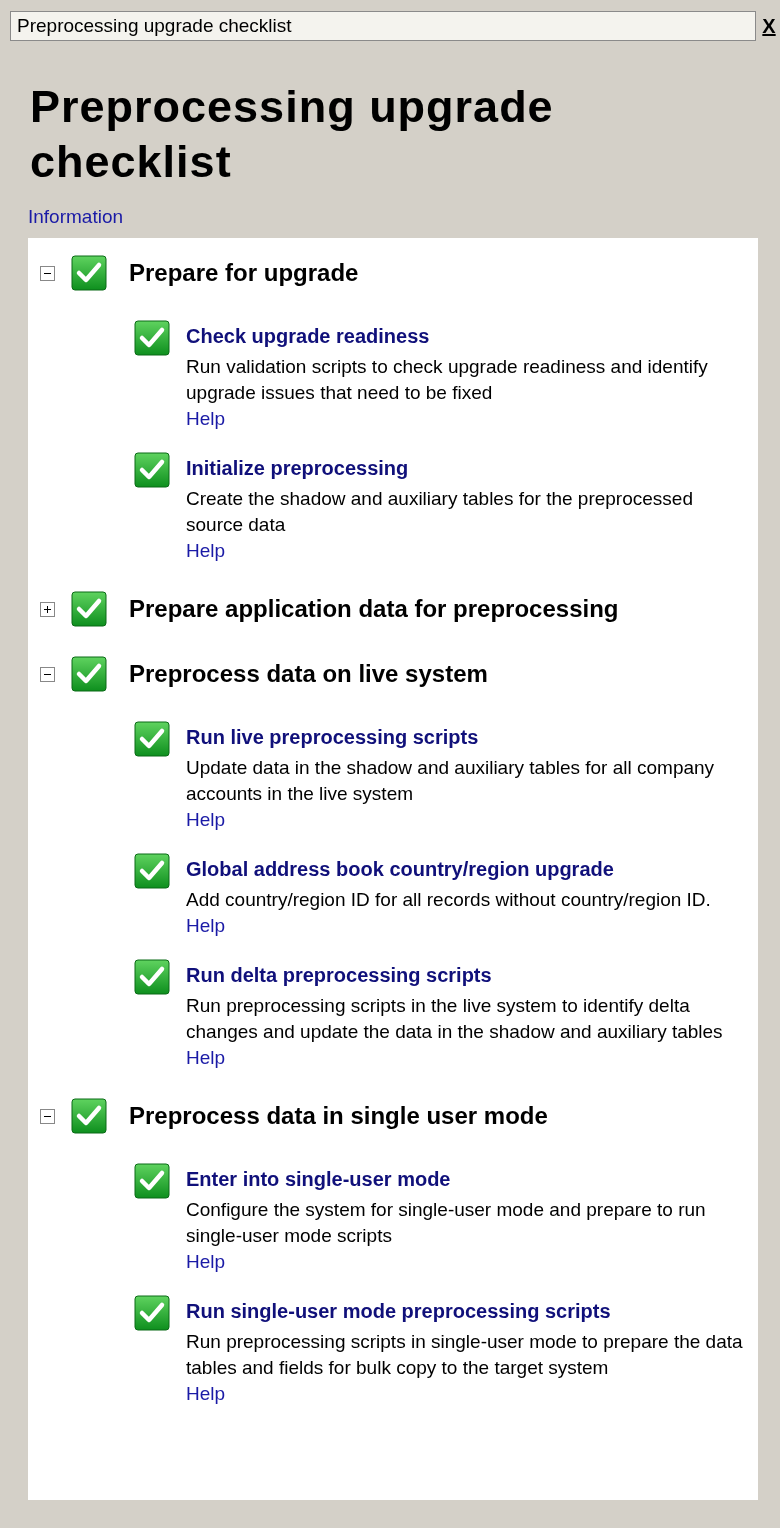  Describe the element at coordinates (769, 26) in the screenshot. I see `close-button: X` at that location.